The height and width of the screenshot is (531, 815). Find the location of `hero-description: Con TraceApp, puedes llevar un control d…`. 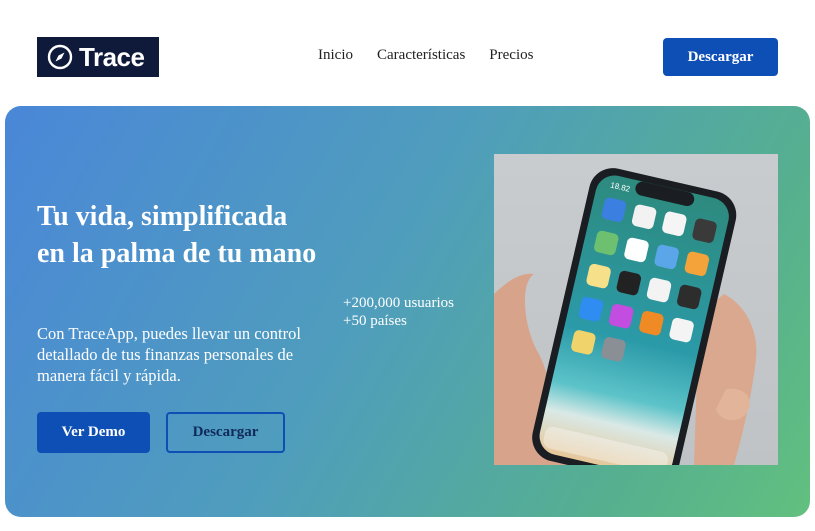

hero-description: Con TraceApp, puedes llevar un control d… is located at coordinates (169, 354).